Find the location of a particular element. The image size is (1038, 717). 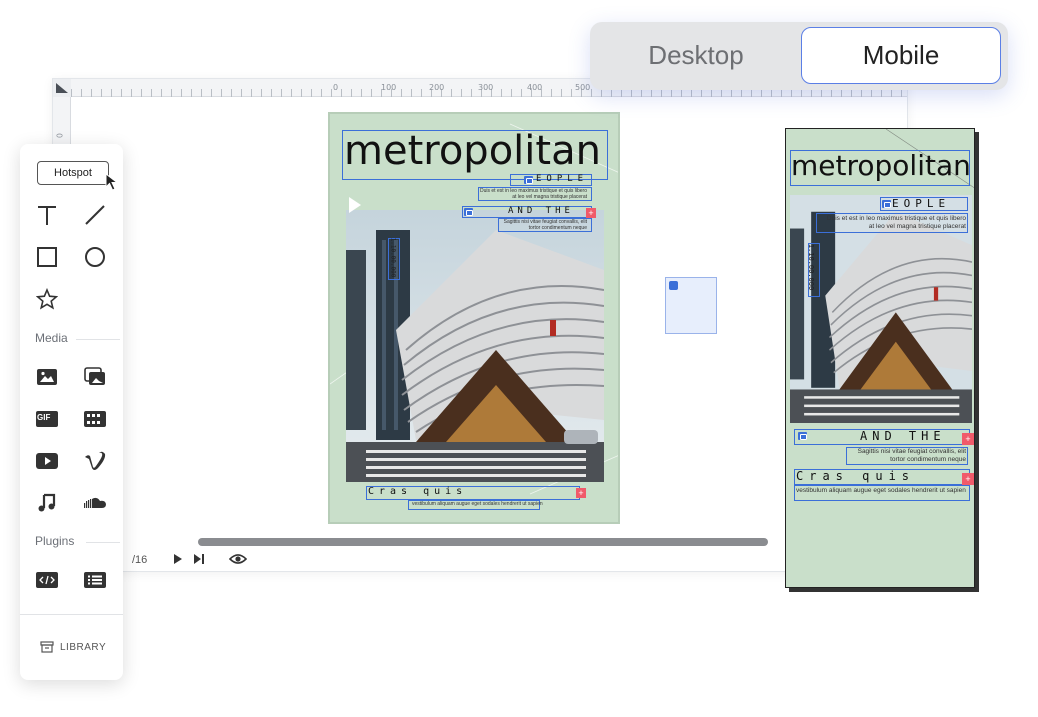

ruler-tick: 100 is located at coordinates (389, 87).